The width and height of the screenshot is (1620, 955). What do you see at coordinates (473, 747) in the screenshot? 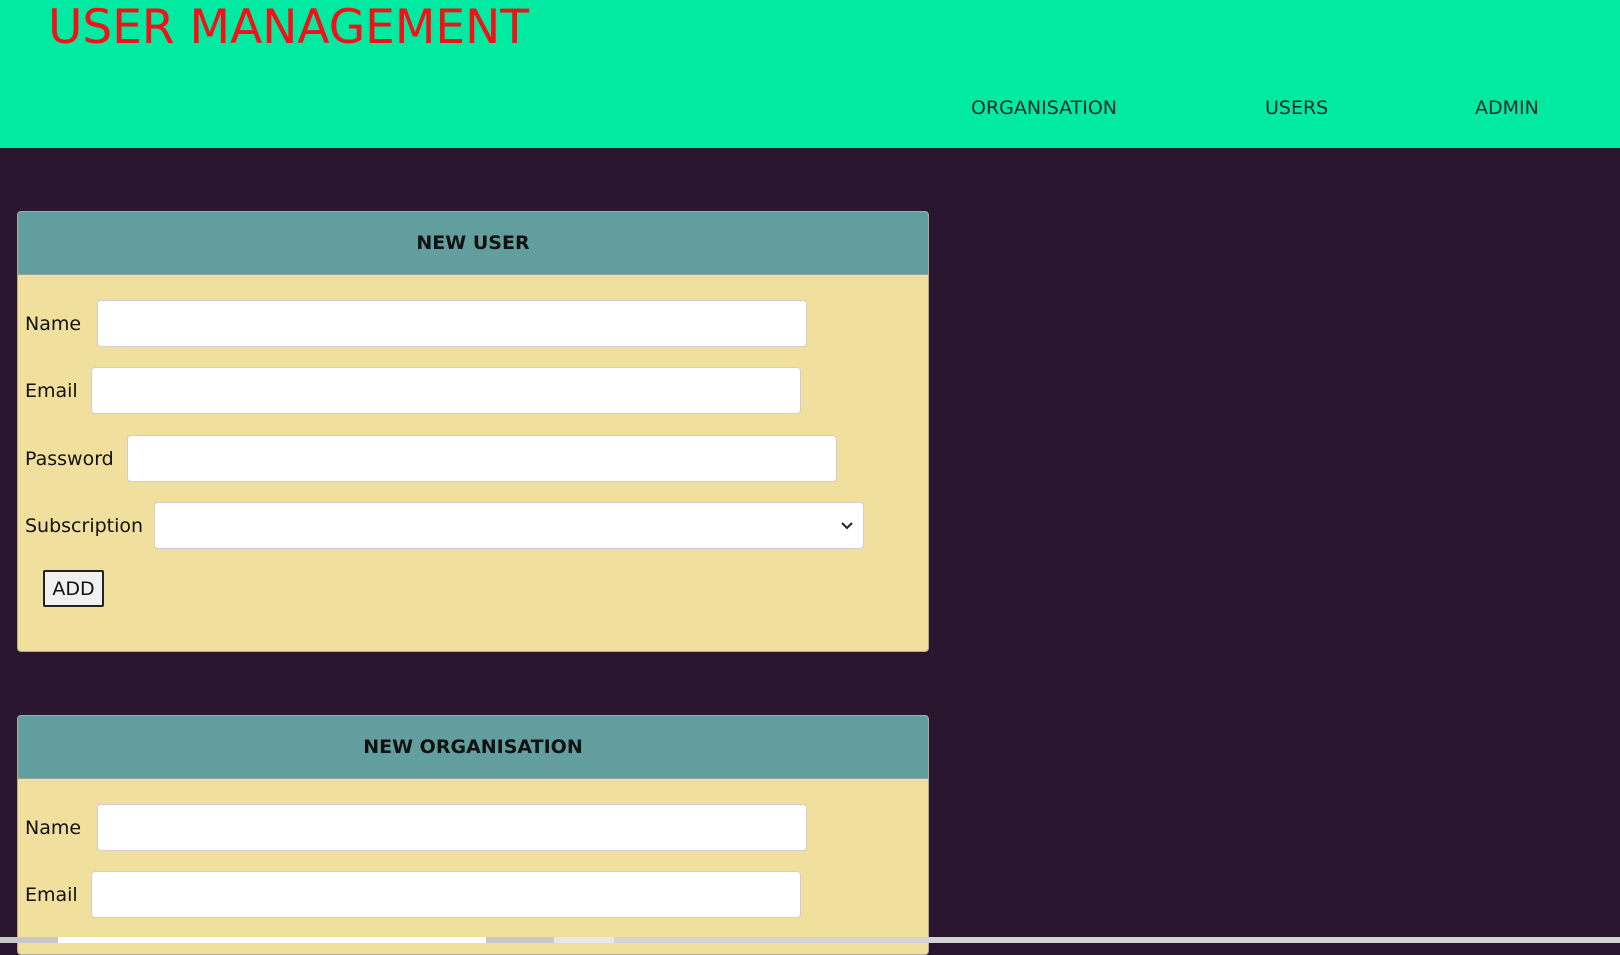
I see `new-organisation-panel-title: NEW ORGANISATION` at bounding box center [473, 747].